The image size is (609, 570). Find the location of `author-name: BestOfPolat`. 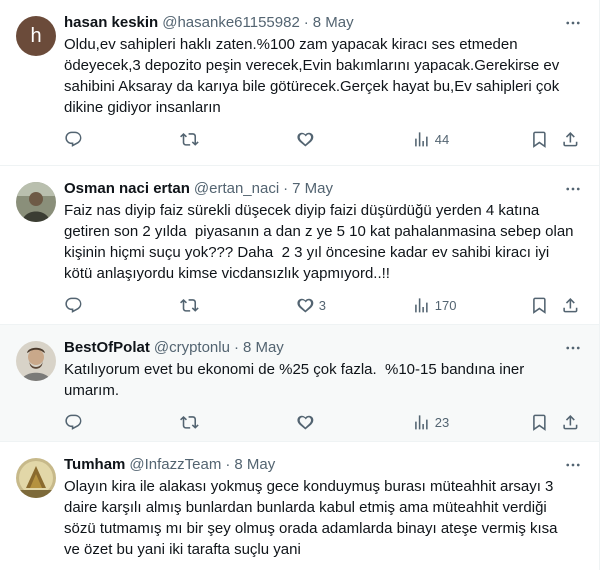

author-name: BestOfPolat is located at coordinates (107, 347).